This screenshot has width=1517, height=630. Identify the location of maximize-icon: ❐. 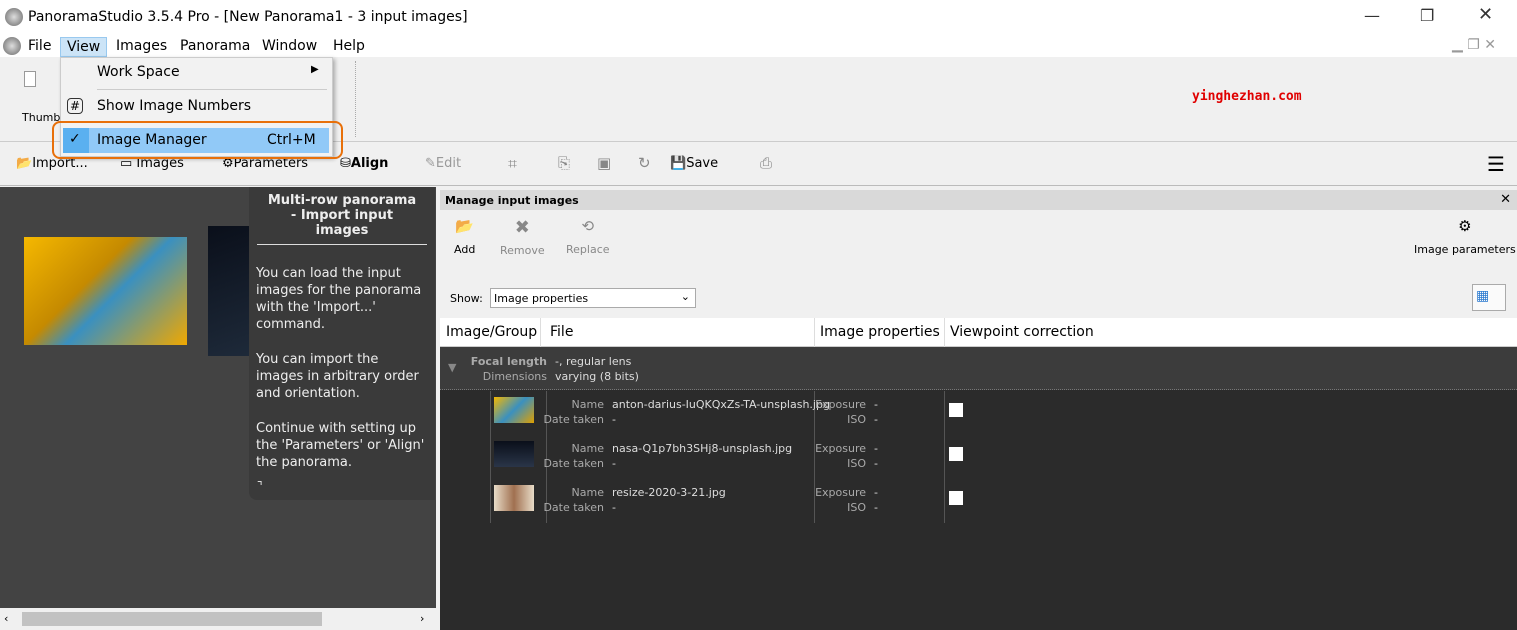
(1427, 15).